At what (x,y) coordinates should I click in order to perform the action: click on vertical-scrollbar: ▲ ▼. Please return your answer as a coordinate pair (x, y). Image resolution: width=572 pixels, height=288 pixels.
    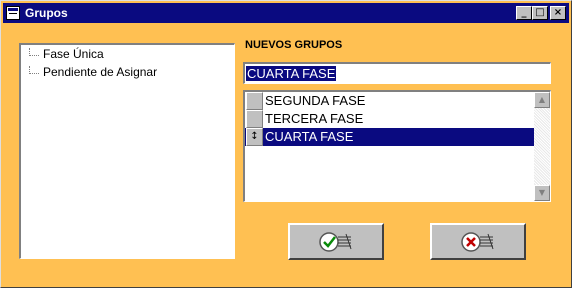
    Looking at the image, I should click on (542, 146).